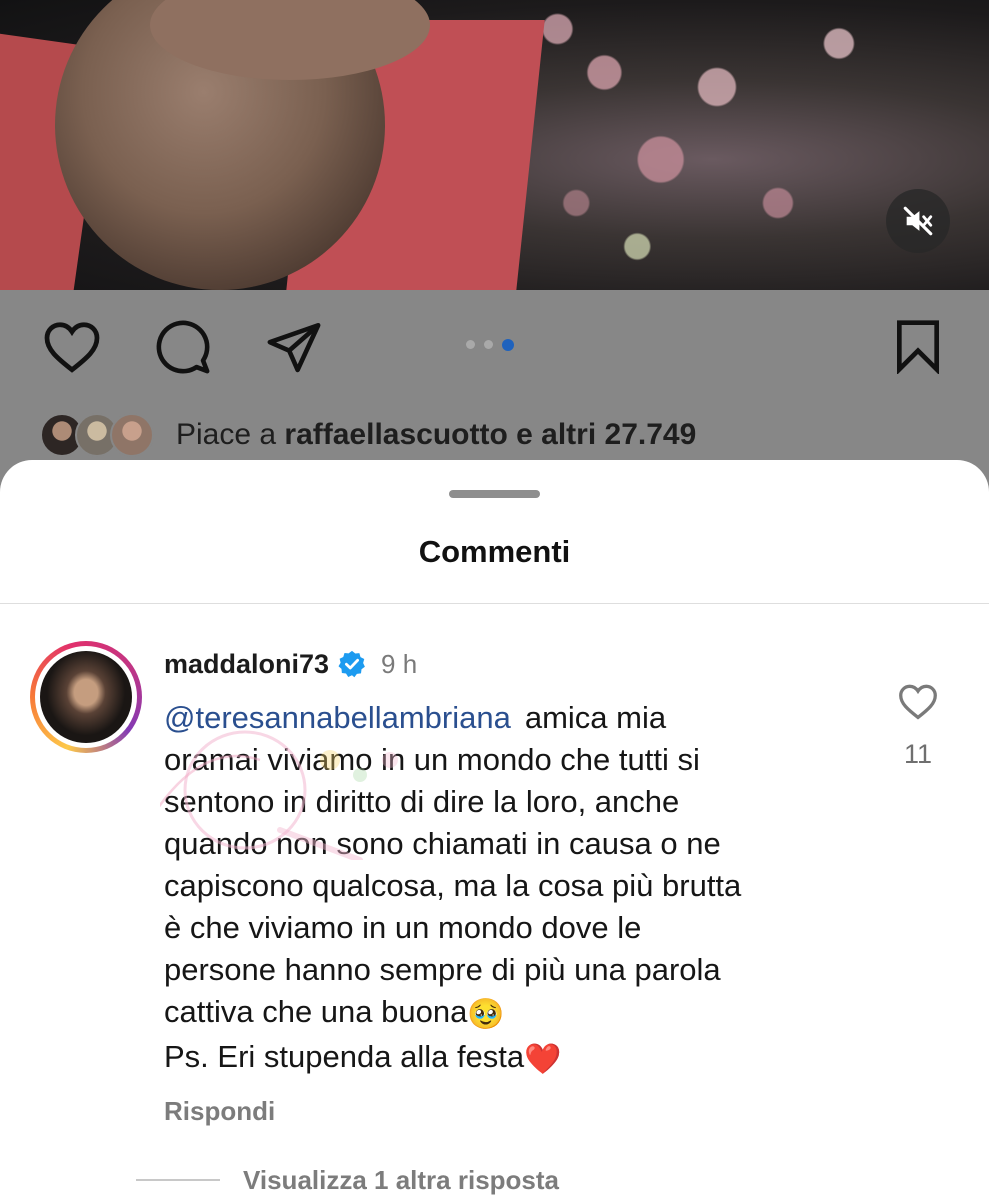 Image resolution: width=989 pixels, height=1200 pixels. I want to click on comment-like-count: 11, so click(918, 754).